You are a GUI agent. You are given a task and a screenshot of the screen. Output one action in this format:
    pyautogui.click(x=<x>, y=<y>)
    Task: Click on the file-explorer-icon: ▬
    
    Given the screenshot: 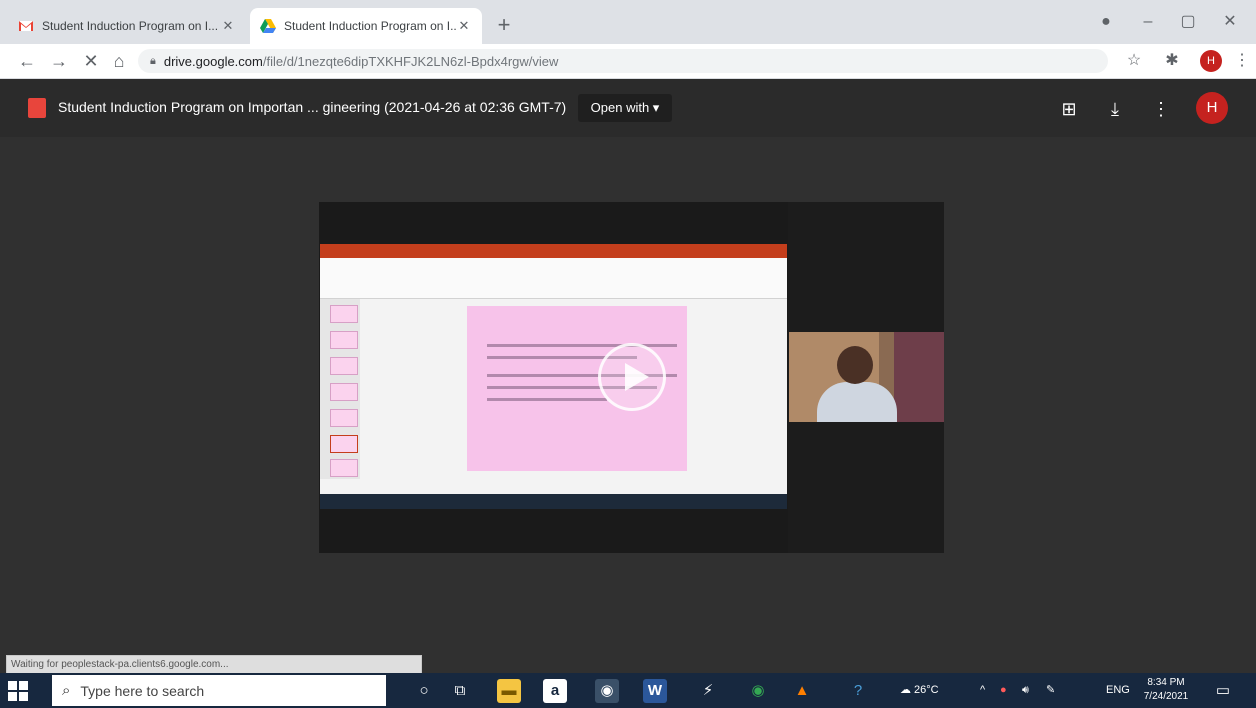 What is the action you would take?
    pyautogui.click(x=509, y=691)
    